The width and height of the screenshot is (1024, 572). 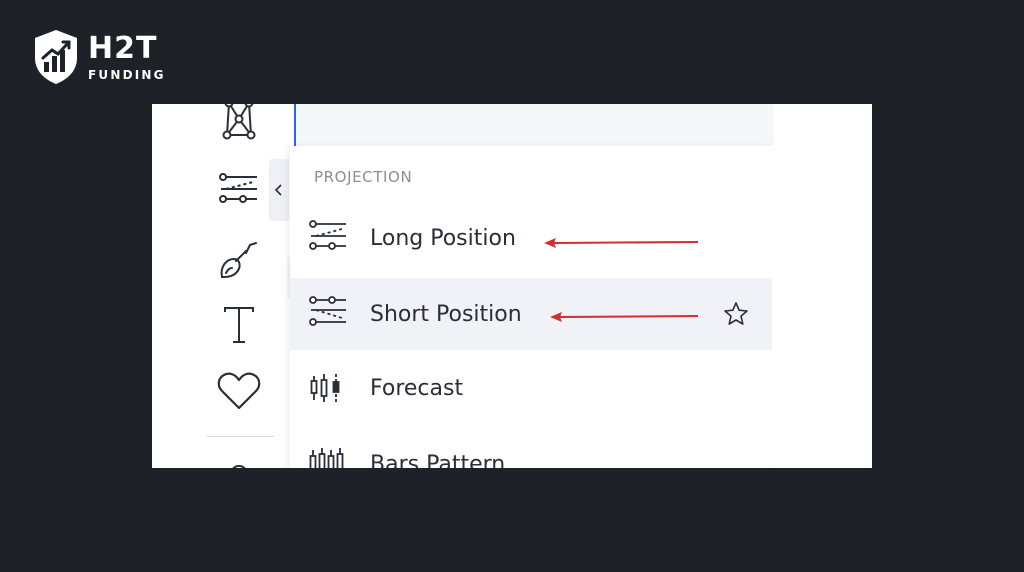 What do you see at coordinates (443, 238) in the screenshot?
I see `menu-item-label: Long Position` at bounding box center [443, 238].